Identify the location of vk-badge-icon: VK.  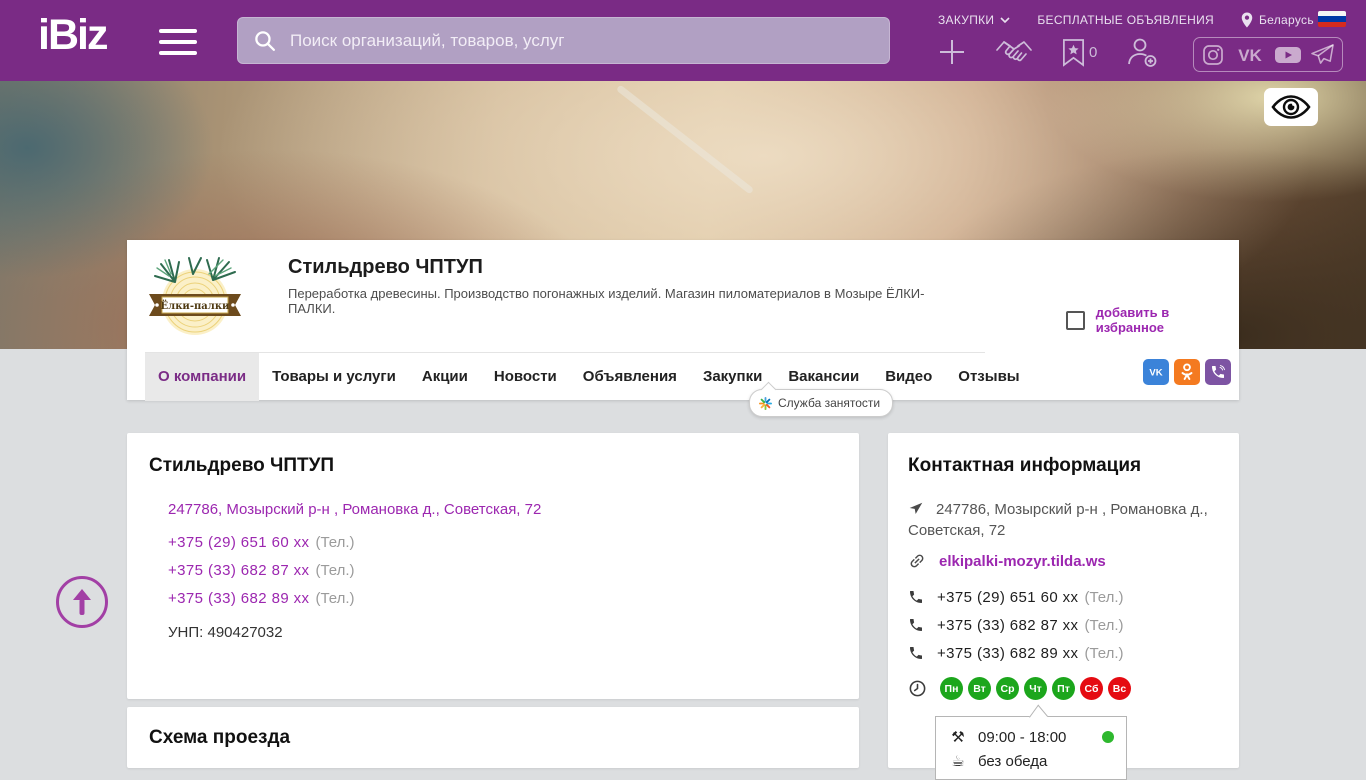
(1156, 372).